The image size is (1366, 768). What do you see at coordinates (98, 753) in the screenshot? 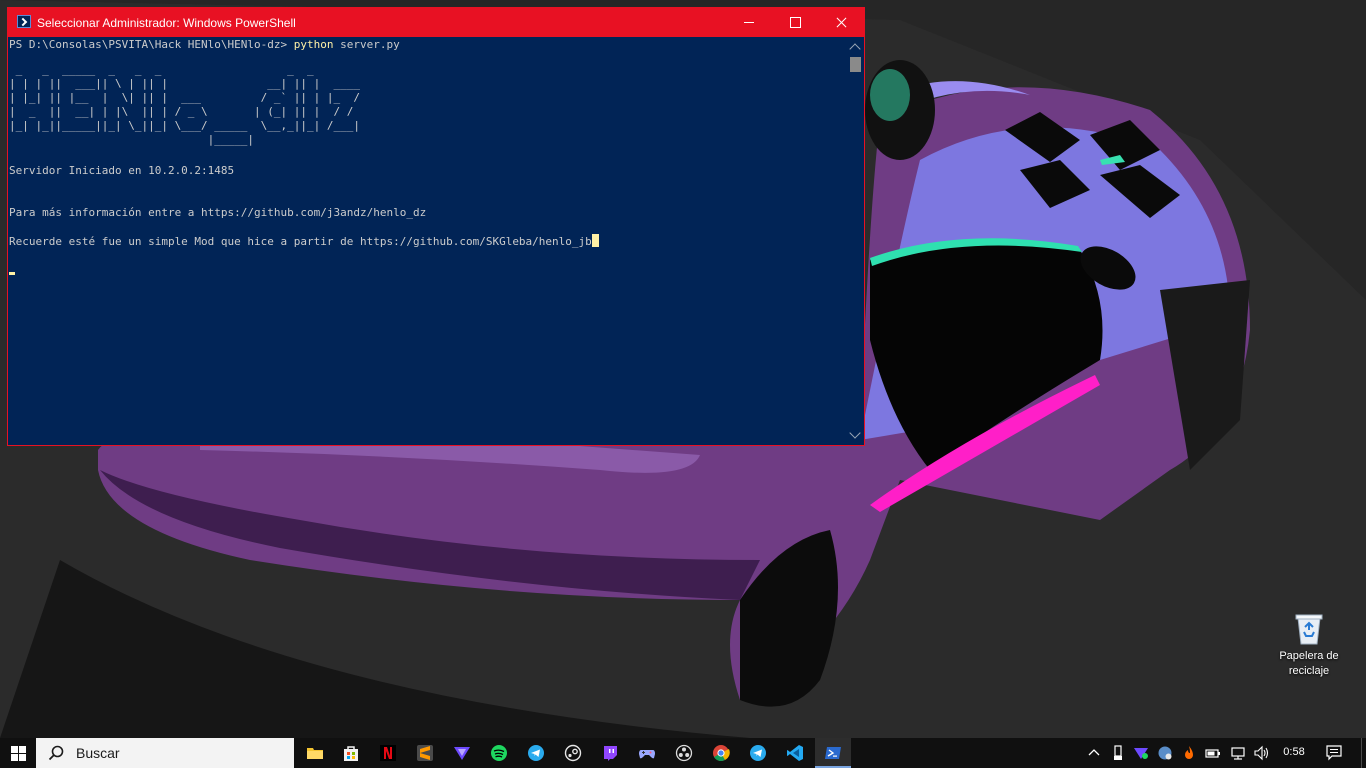
I see `search-placeholder: Buscar` at bounding box center [98, 753].